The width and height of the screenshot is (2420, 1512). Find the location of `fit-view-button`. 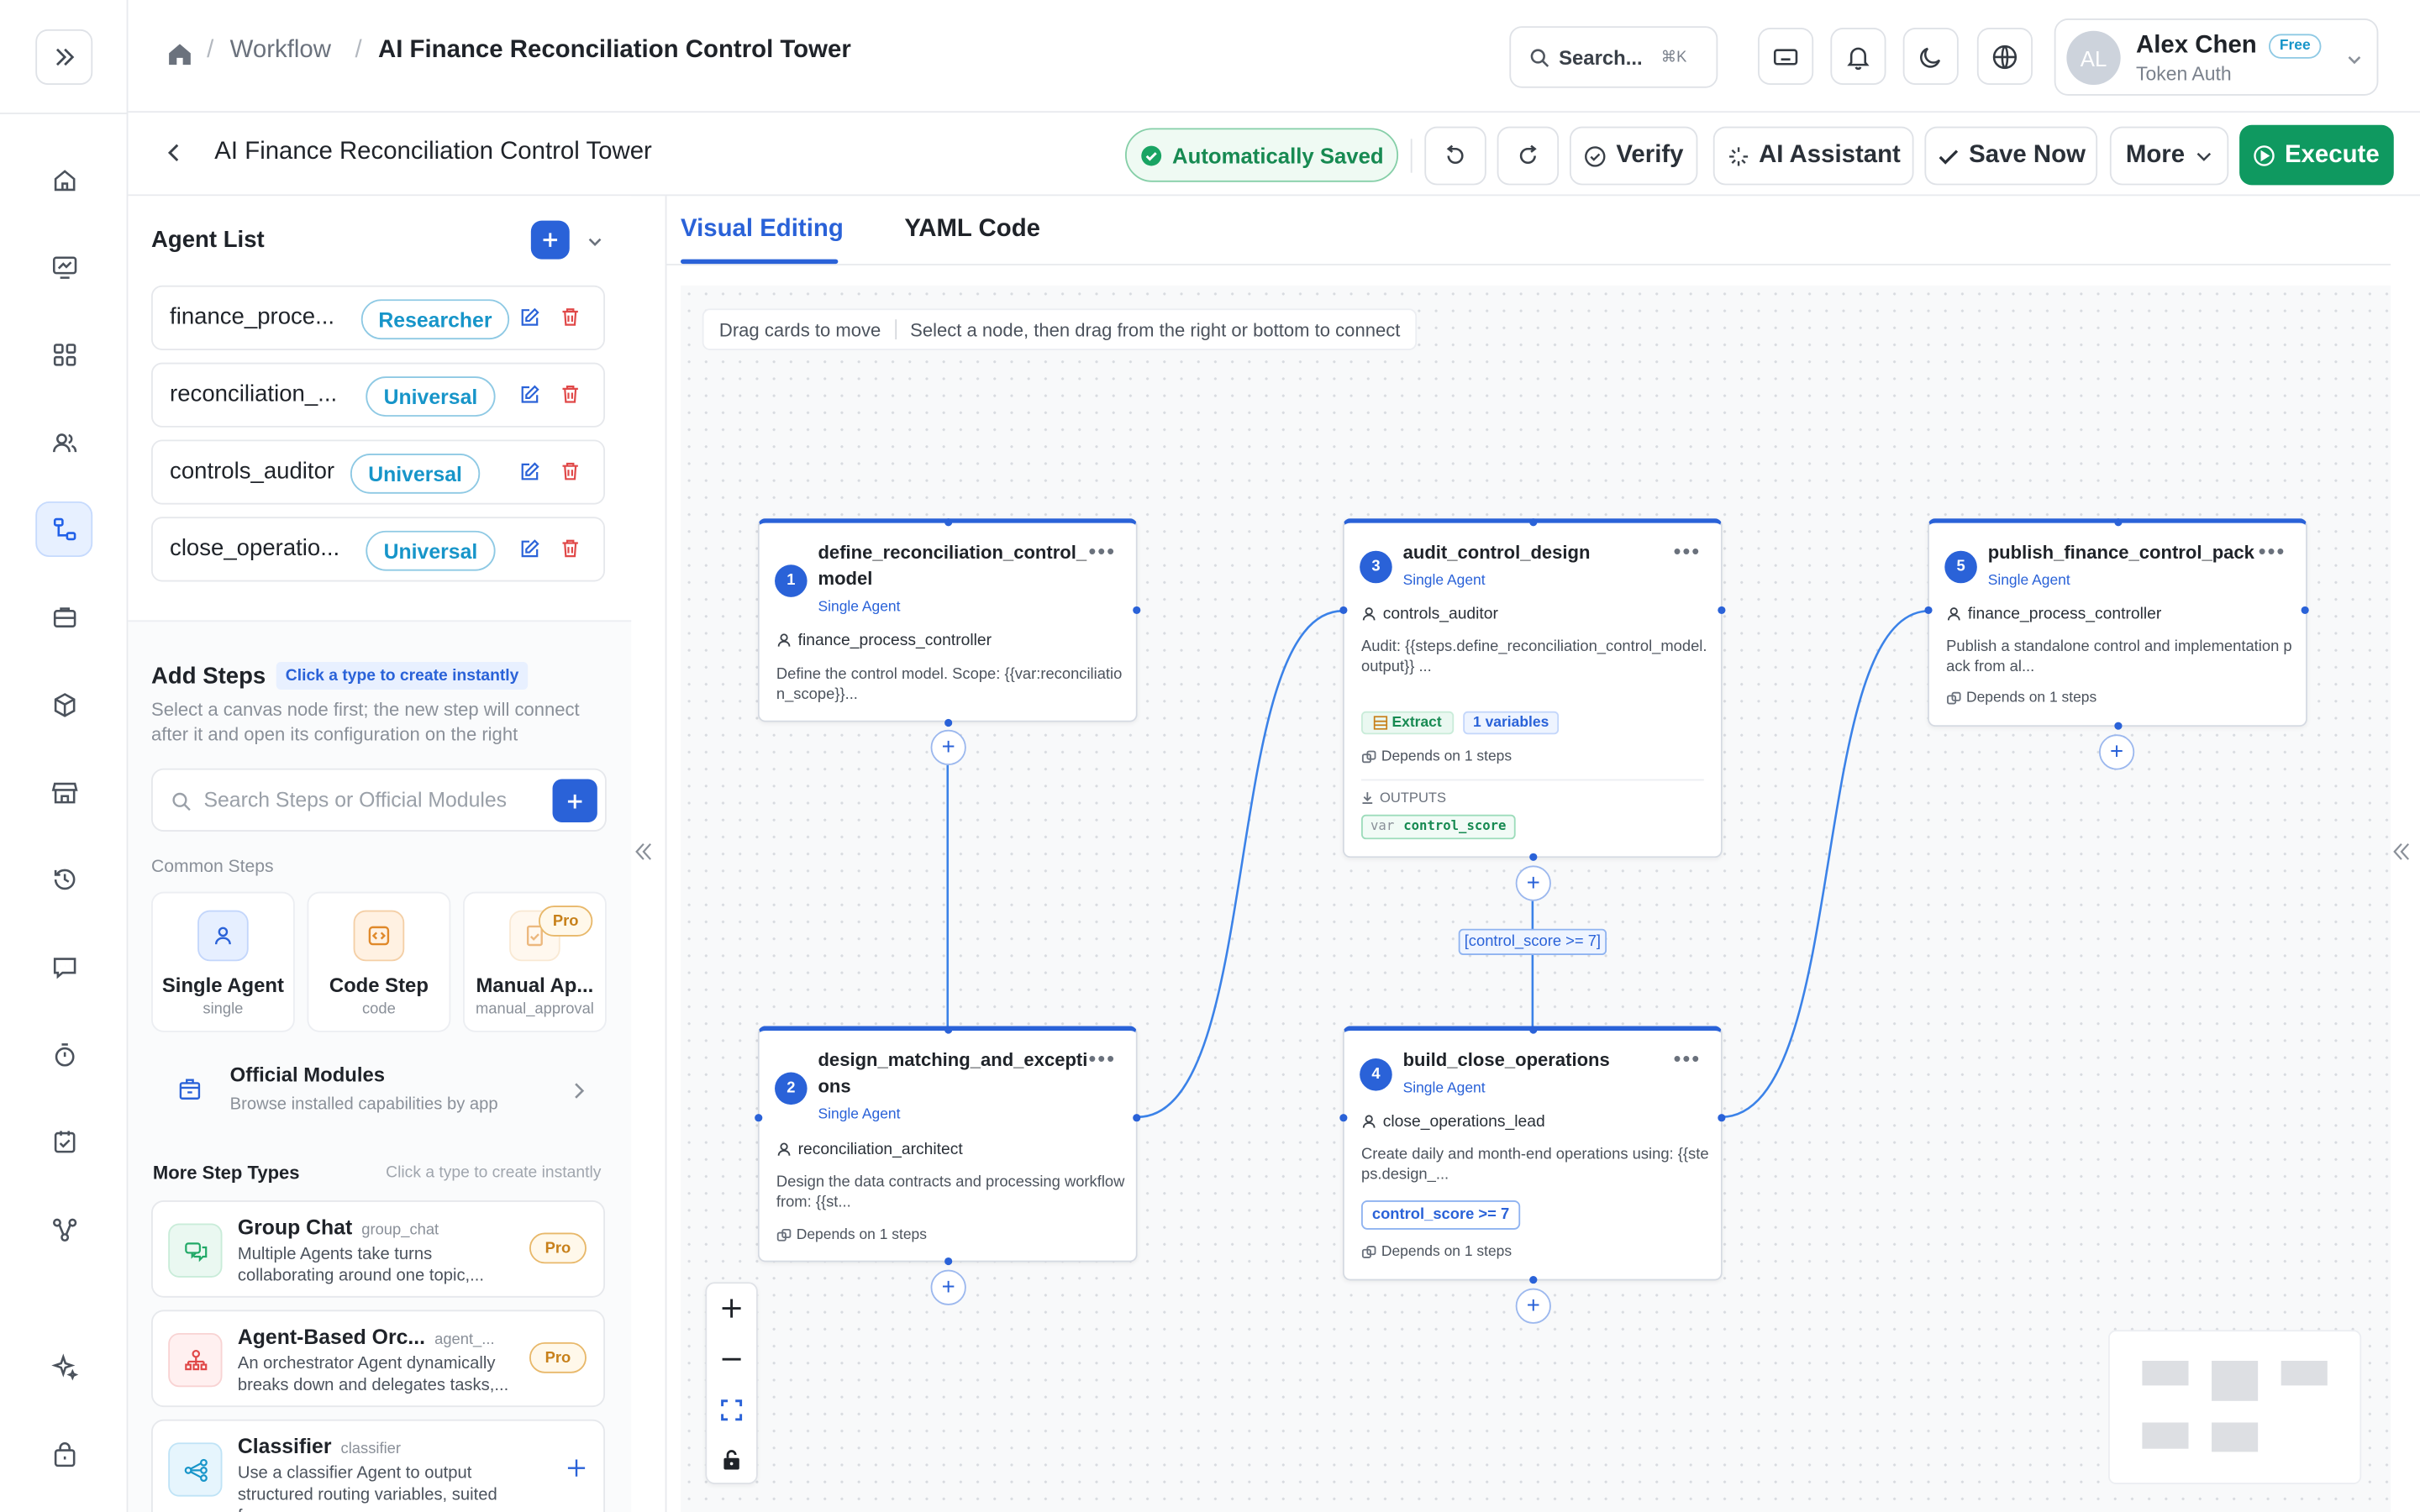

fit-view-button is located at coordinates (732, 1410).